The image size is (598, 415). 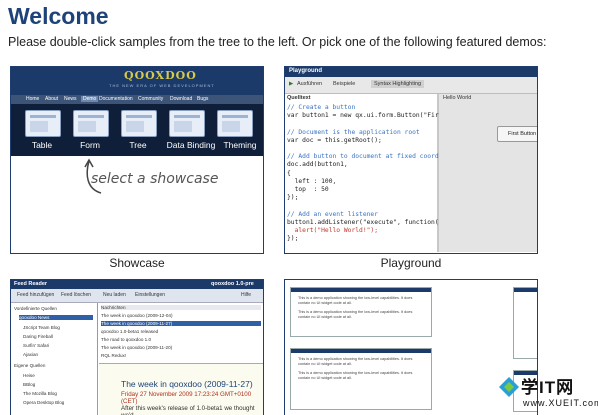 I want to click on watermark-url: www.XUEIT.com, so click(x=560, y=403).